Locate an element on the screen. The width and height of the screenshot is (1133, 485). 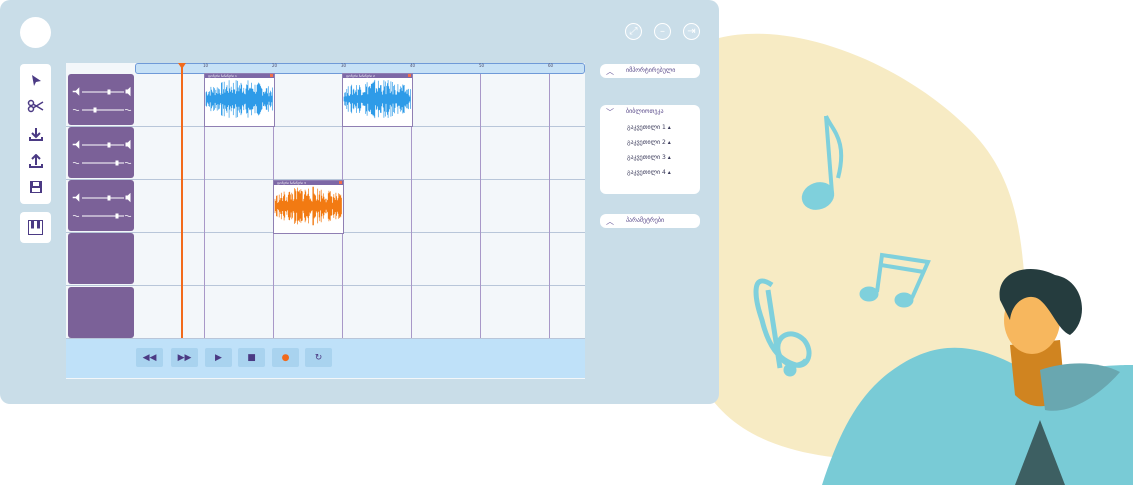
ruler-tick-label: 30 is located at coordinates (344, 65).